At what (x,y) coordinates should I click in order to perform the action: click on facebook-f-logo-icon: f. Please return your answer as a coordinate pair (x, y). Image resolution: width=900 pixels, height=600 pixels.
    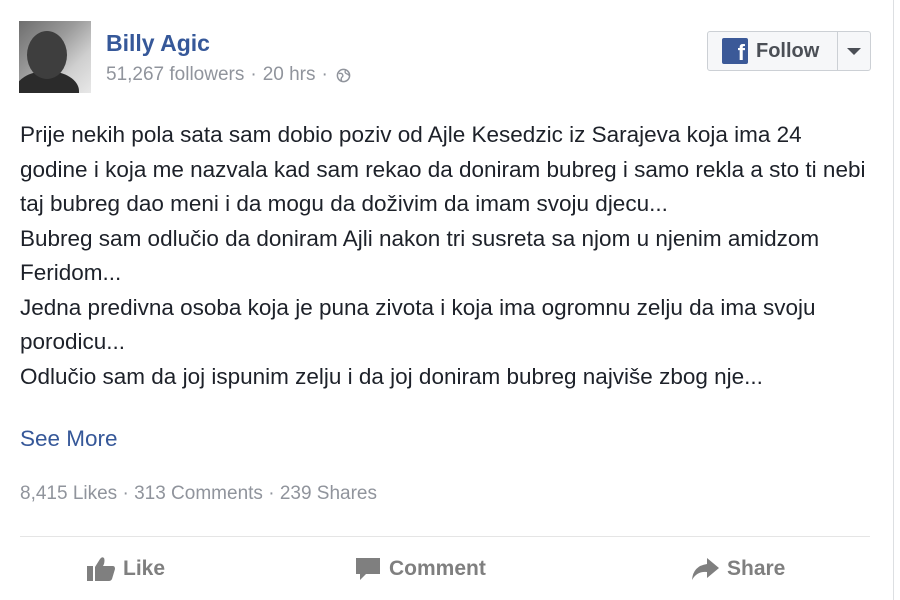
    Looking at the image, I should click on (735, 51).